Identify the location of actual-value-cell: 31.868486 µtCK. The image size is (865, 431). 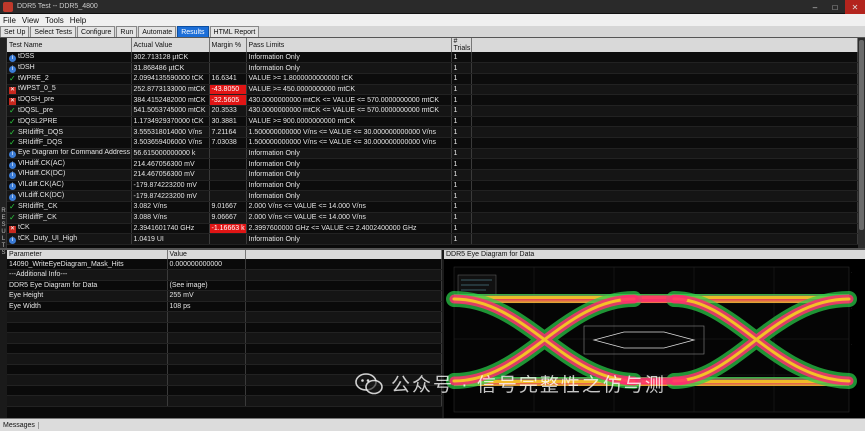
(170, 68).